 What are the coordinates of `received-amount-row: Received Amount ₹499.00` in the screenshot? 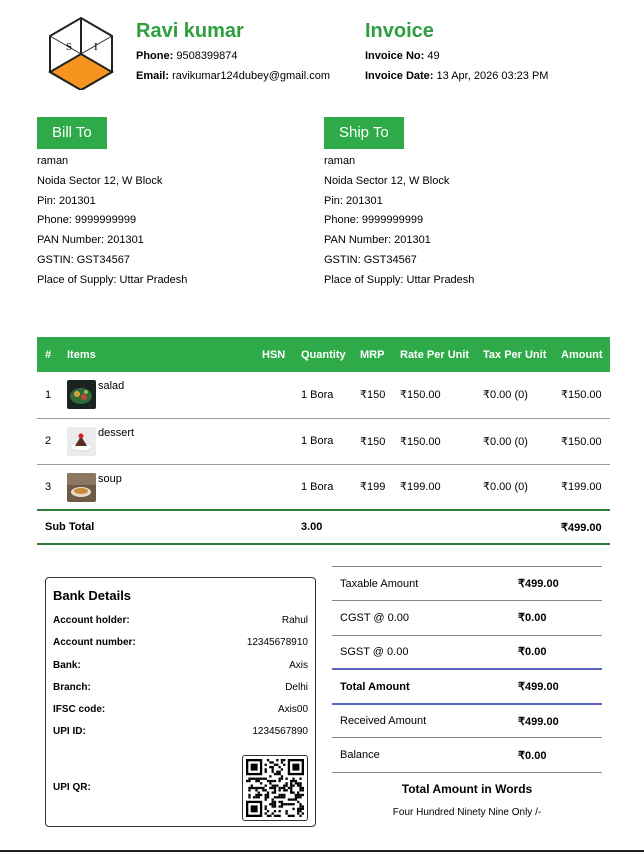 It's located at (467, 721).